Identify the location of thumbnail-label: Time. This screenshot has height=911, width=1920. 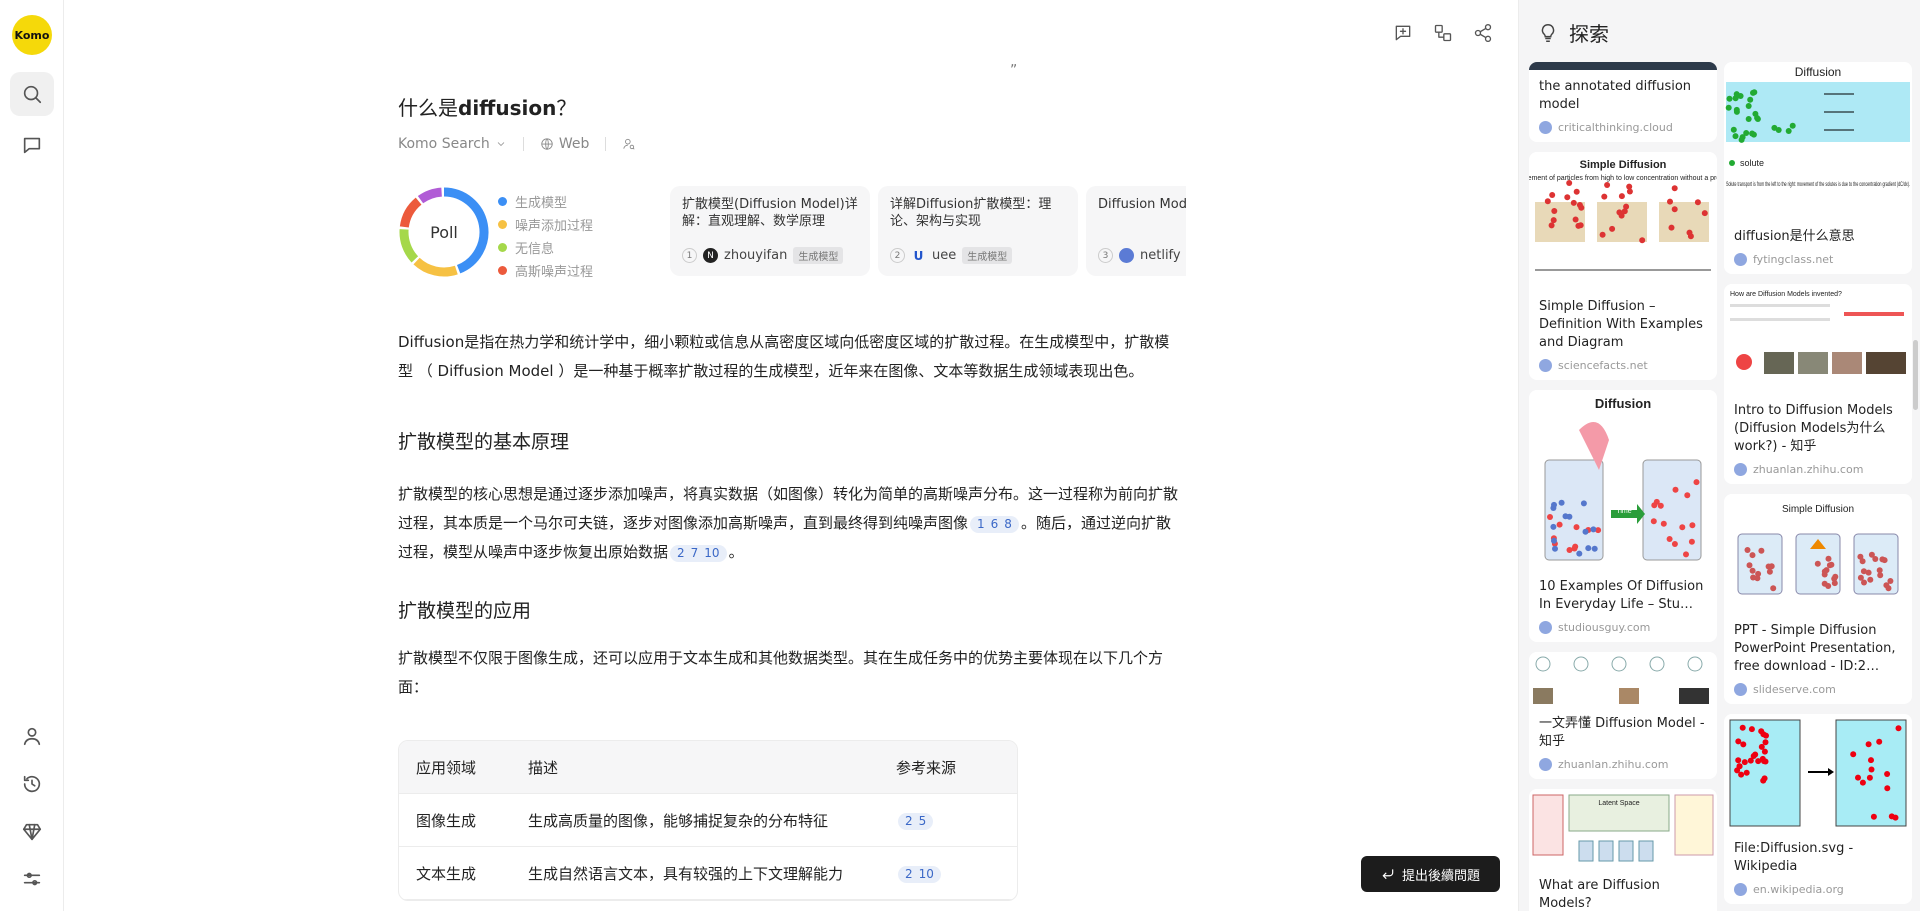
(1623, 511).